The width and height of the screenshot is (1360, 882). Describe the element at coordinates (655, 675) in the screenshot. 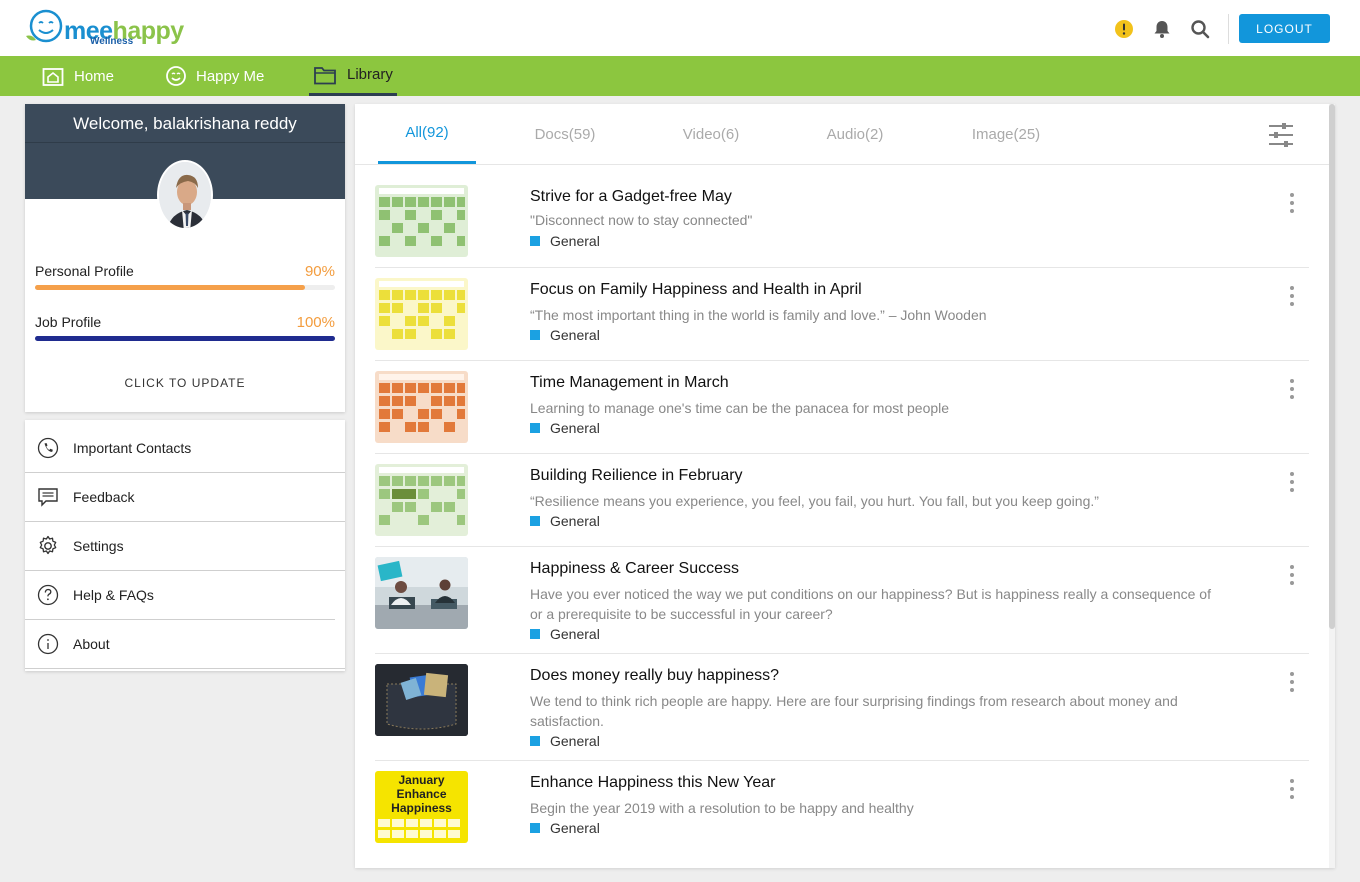

I see `item-title: Does money really buy happiness?` at that location.